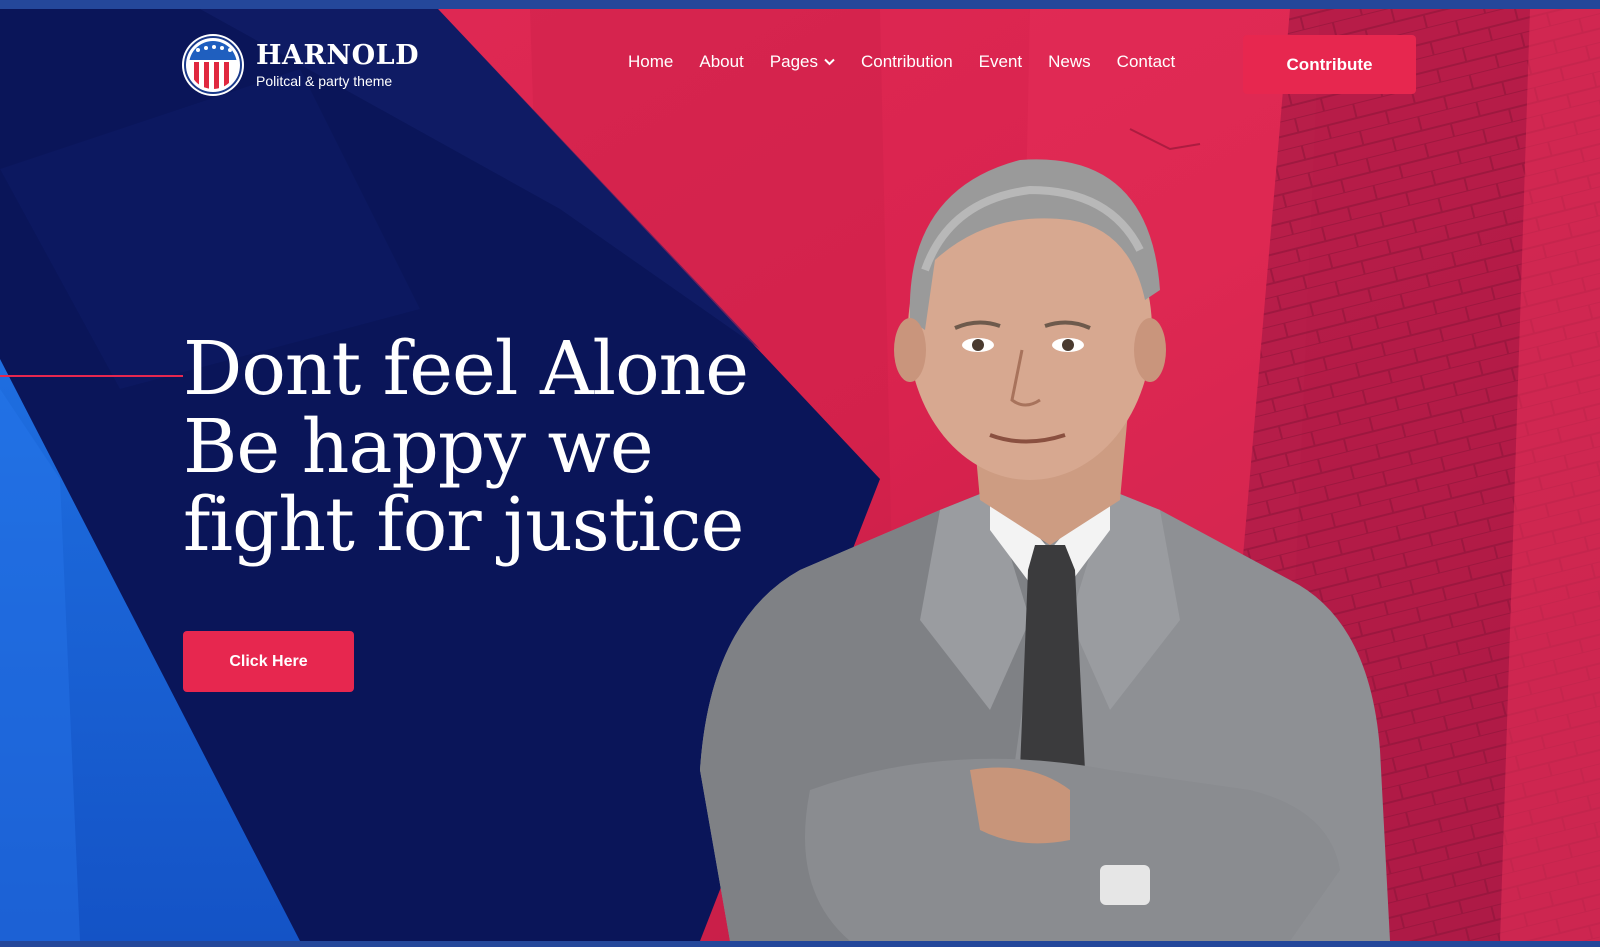 The height and width of the screenshot is (947, 1600). Describe the element at coordinates (418, 447) in the screenshot. I see `hero-title-line-2: Be happy we` at that location.